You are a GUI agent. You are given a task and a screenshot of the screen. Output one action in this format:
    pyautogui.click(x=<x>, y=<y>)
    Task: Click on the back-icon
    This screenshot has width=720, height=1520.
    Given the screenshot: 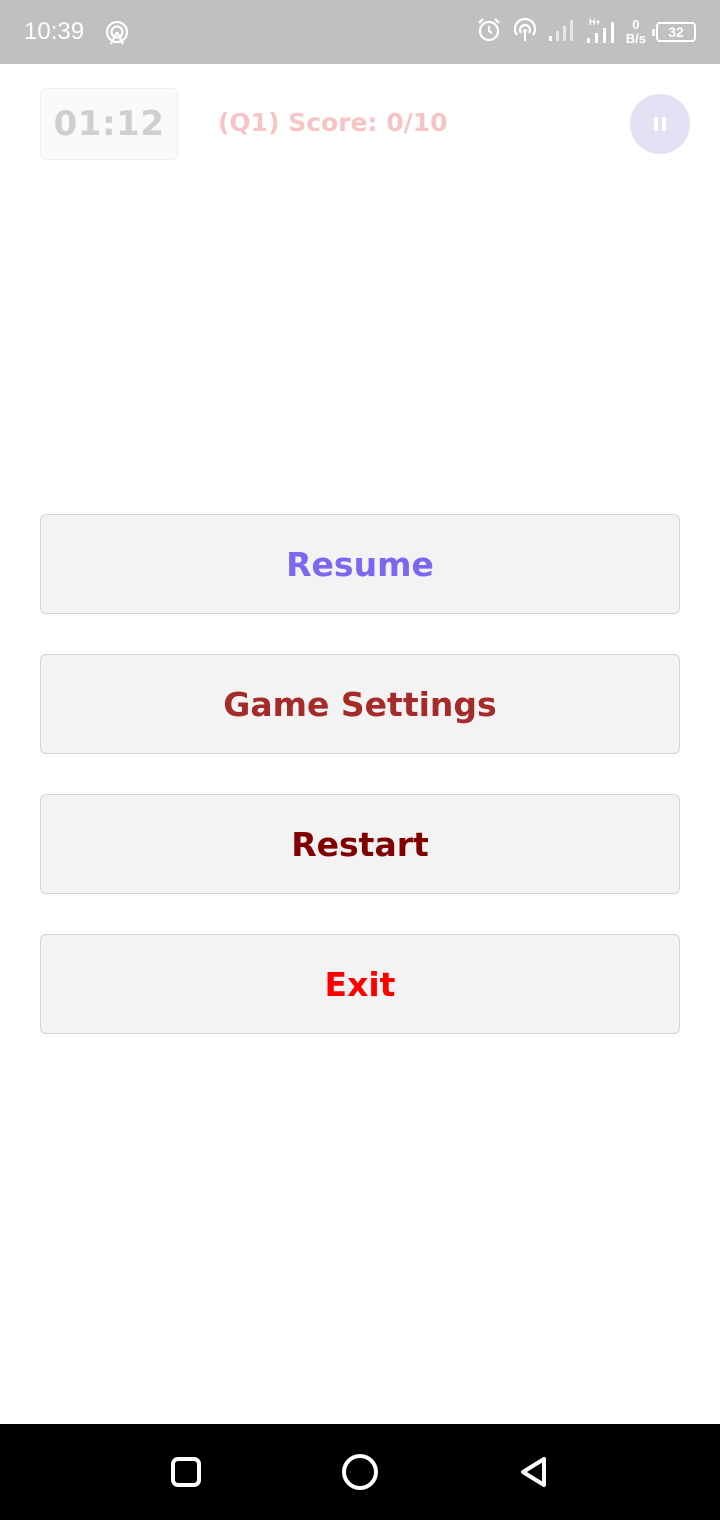 What is the action you would take?
    pyautogui.click(x=534, y=1472)
    